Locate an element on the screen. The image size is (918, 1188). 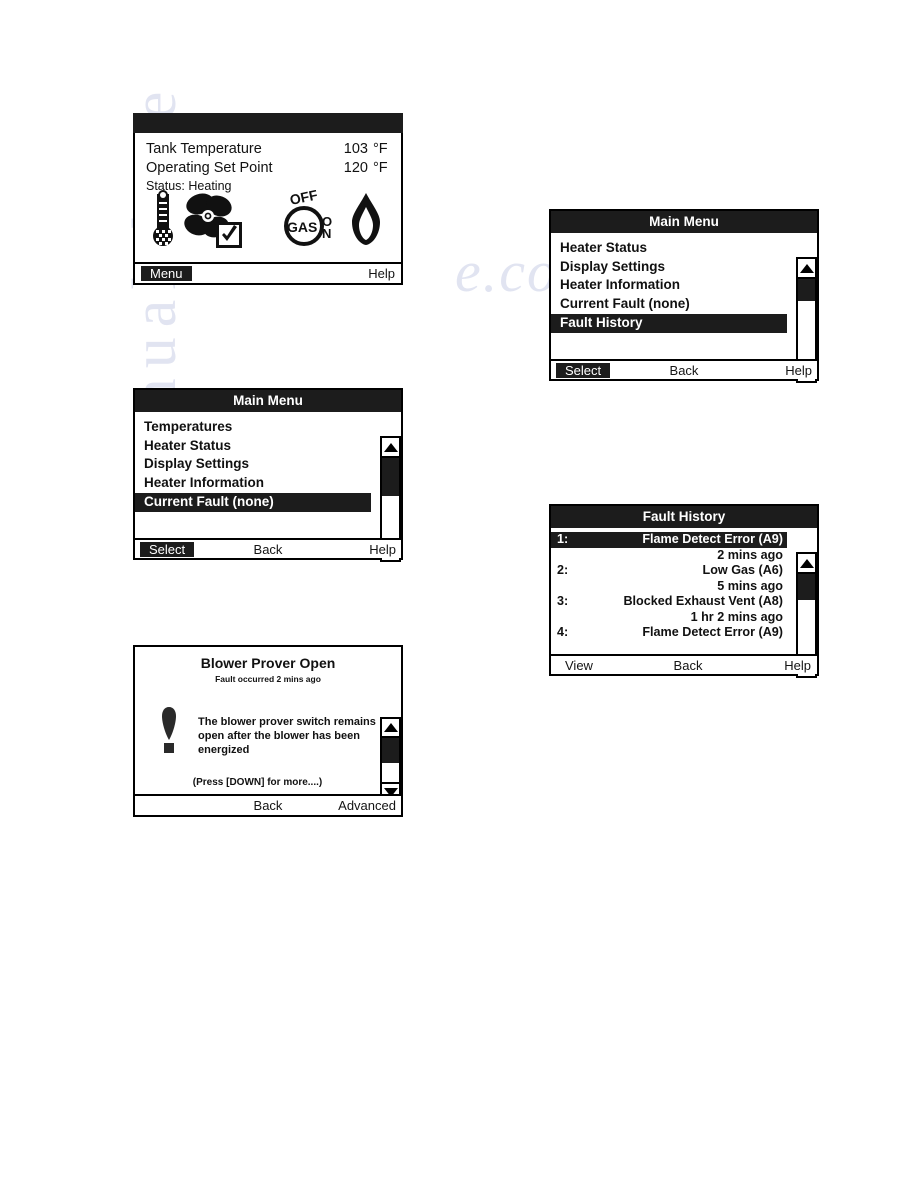
fault-time-3: 1 hr 2 mins ago is located at coordinates (736, 616).